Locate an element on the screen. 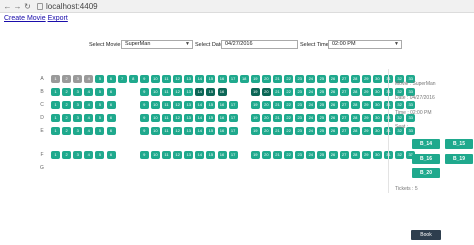  seat: 18 is located at coordinates (244, 79).